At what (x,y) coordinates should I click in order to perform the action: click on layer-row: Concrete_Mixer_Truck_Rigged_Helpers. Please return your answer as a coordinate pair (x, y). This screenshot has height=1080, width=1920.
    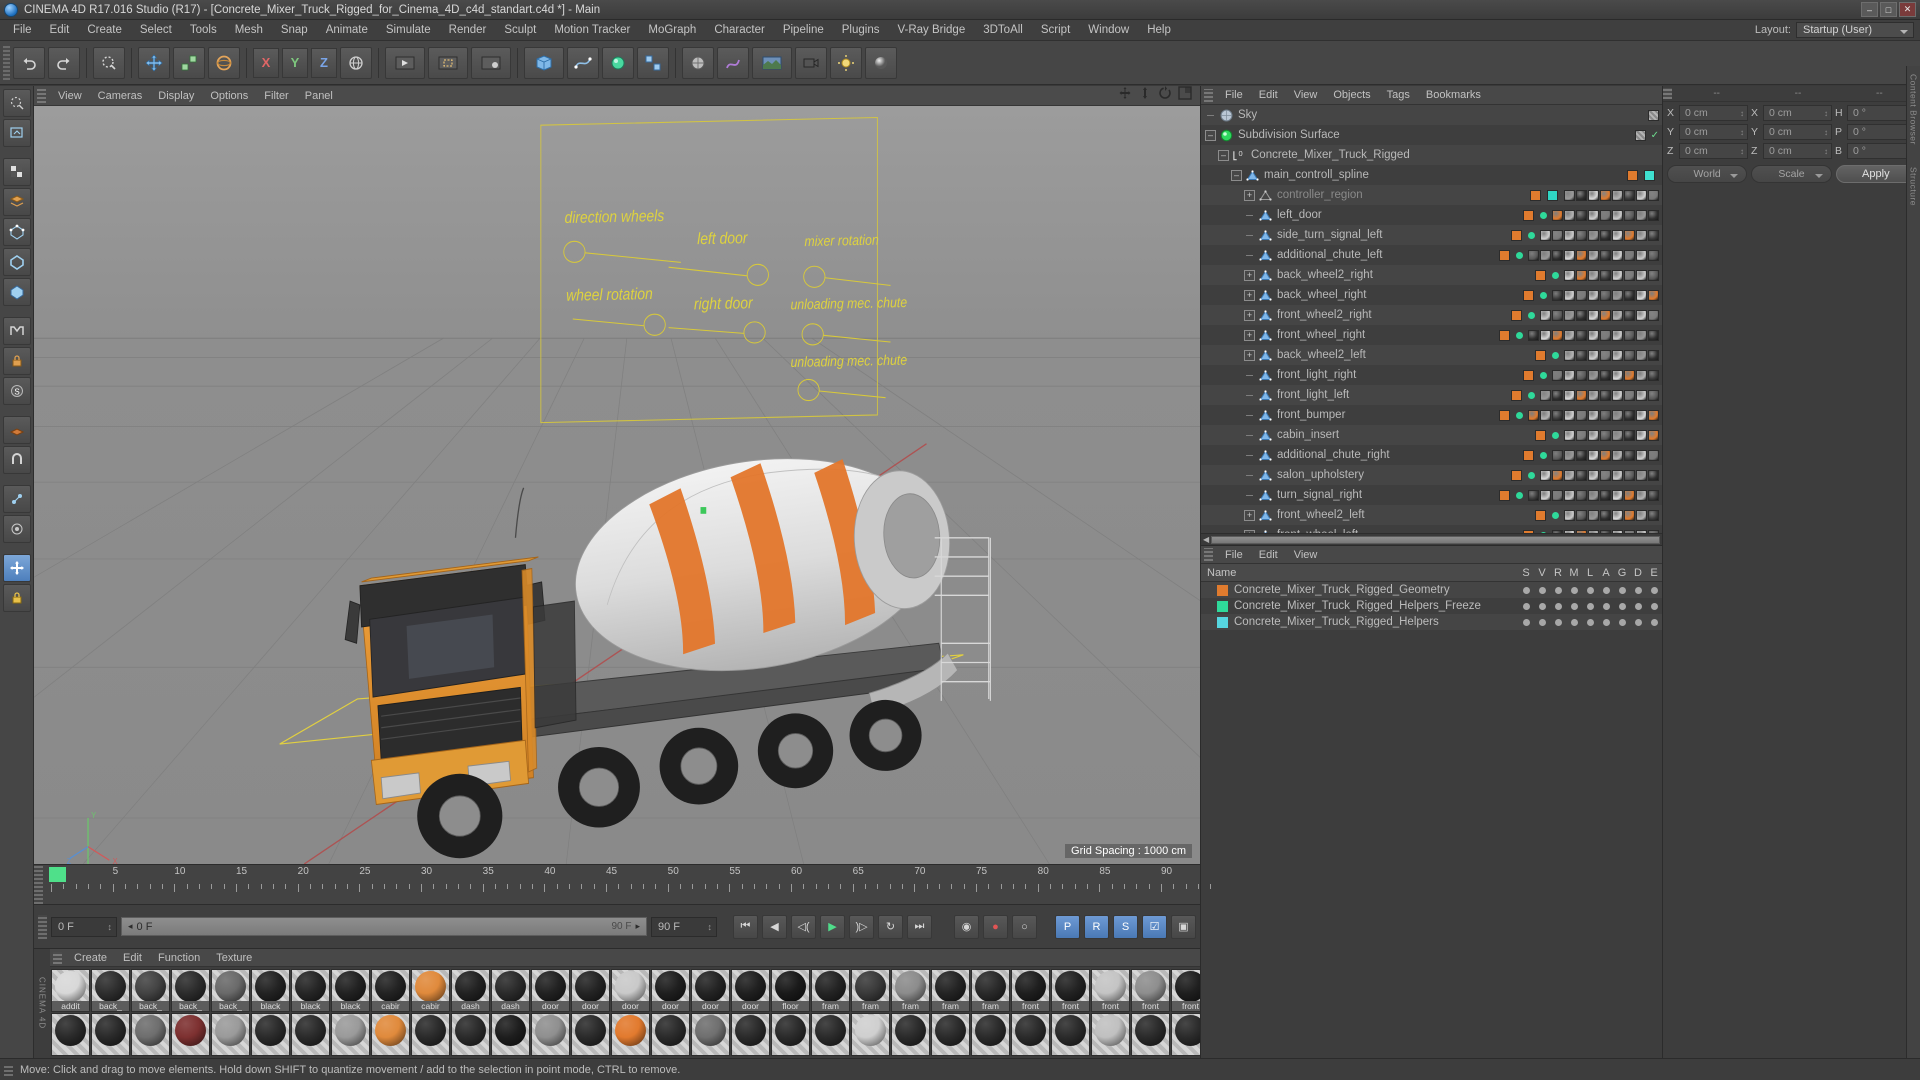
    Looking at the image, I should click on (1431, 622).